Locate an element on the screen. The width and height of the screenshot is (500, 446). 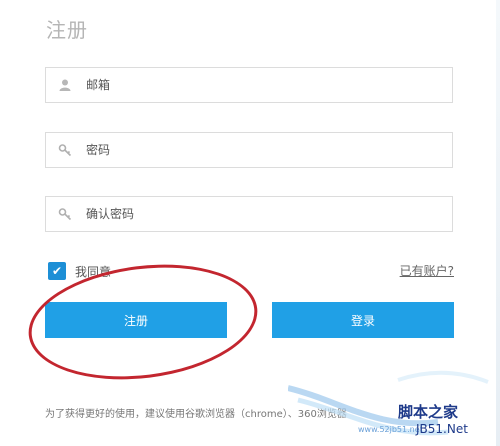
password-input is located at coordinates (269, 150).